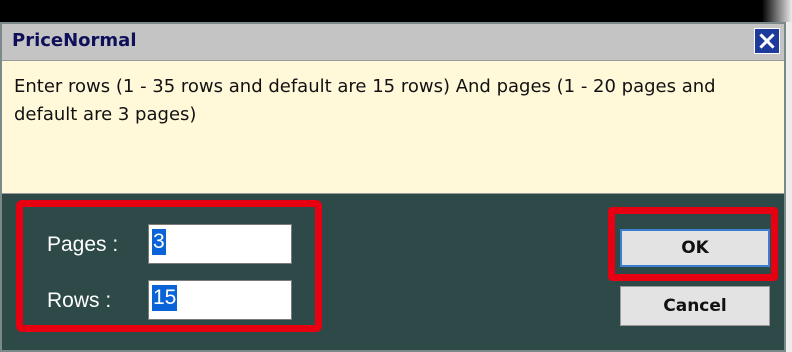 Image resolution: width=792 pixels, height=352 pixels. I want to click on dialog-title: PriceNormal, so click(74, 40).